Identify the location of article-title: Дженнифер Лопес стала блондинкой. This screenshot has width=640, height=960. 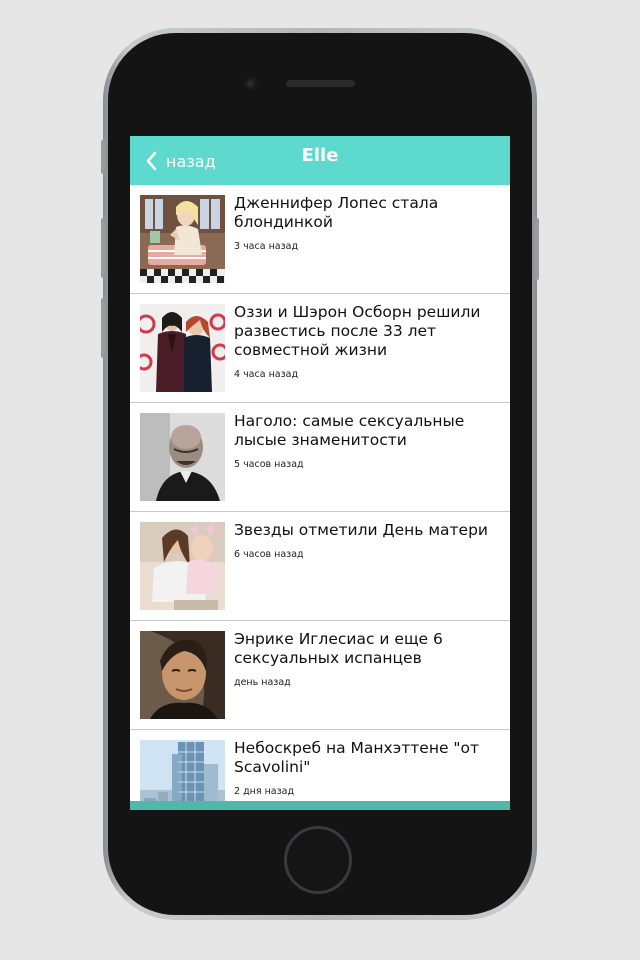
(336, 212).